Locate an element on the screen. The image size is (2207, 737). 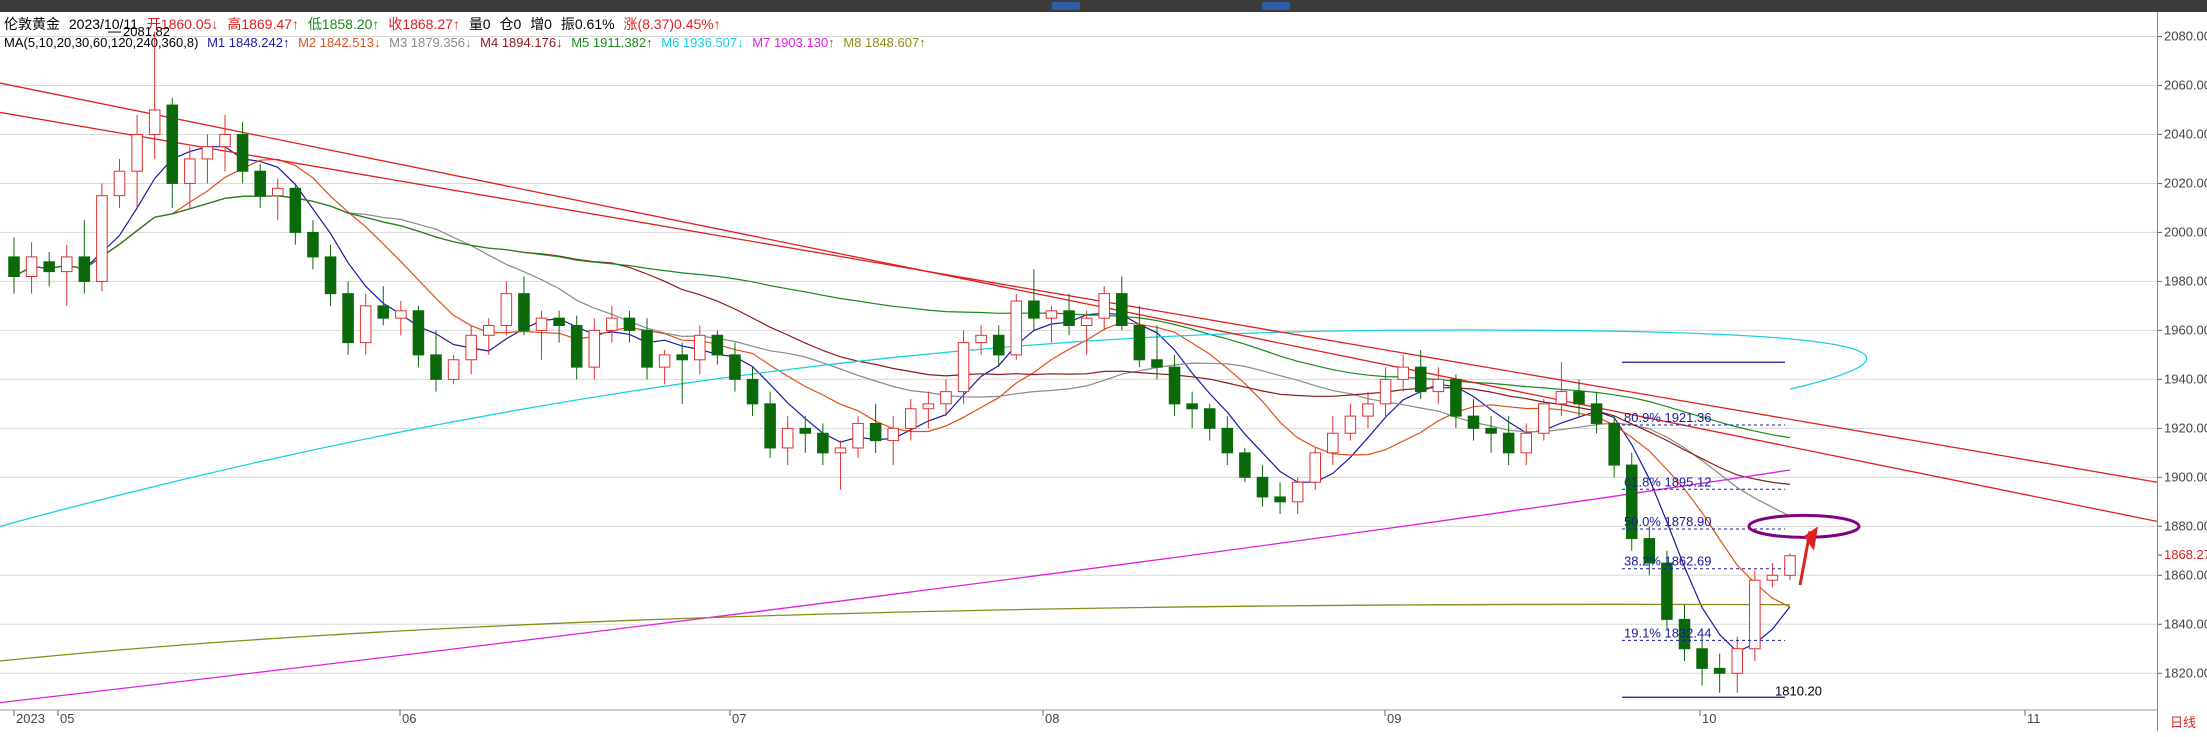
fib-level-label: 61.8% 1895.12 is located at coordinates (1667, 481).